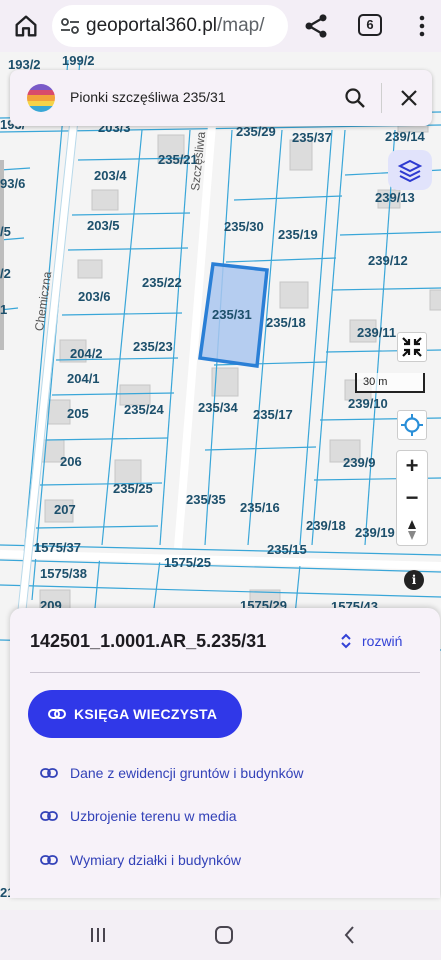 The image size is (441, 960). What do you see at coordinates (390, 383) in the screenshot?
I see `scale-bar: 30 m` at bounding box center [390, 383].